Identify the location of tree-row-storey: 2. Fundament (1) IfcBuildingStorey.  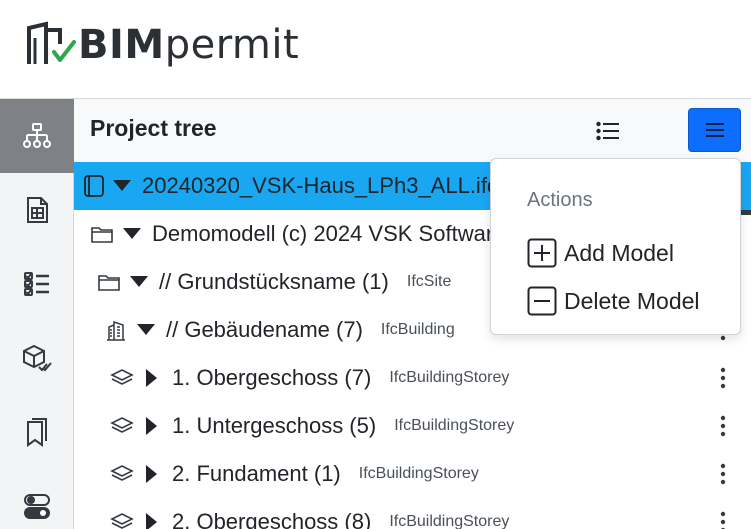
(412, 474).